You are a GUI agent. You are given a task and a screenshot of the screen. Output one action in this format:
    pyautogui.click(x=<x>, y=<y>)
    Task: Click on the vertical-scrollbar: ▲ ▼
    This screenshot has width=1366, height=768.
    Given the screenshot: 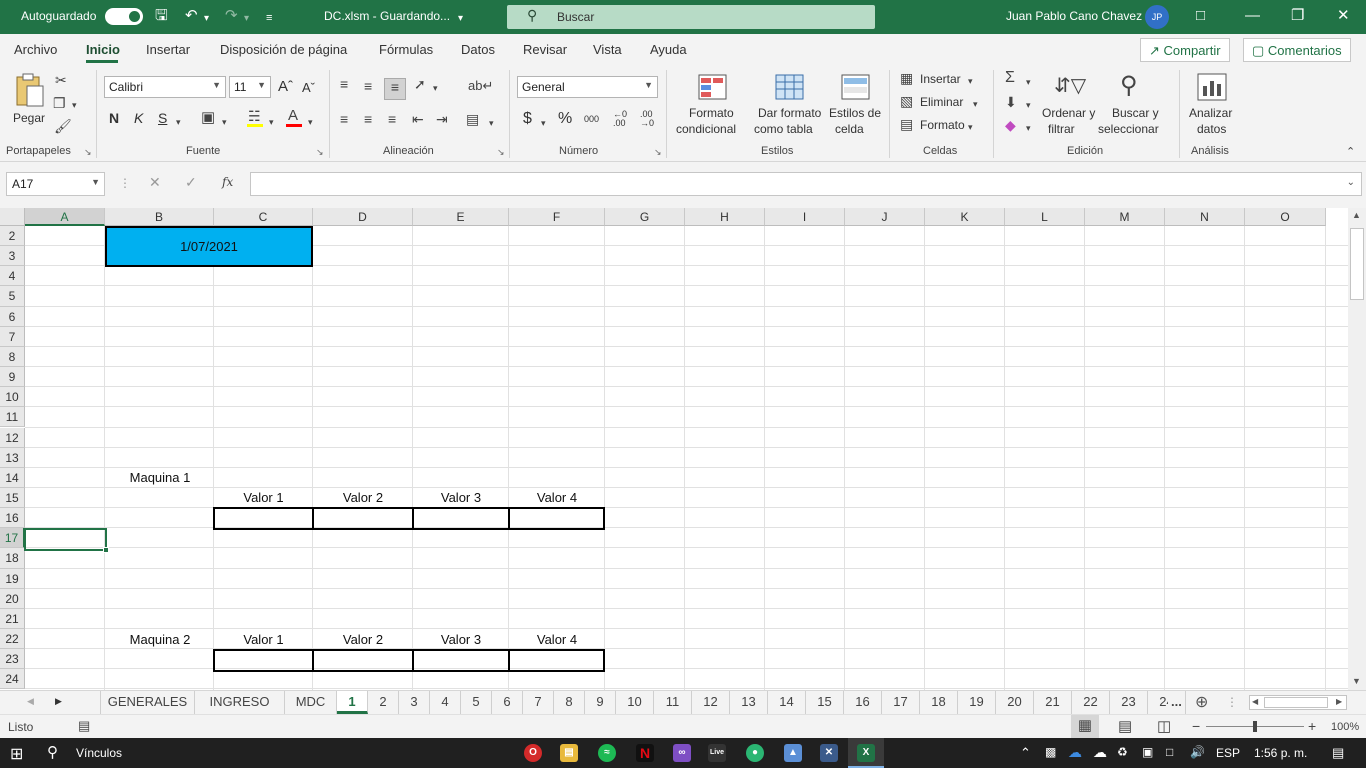 What is the action you would take?
    pyautogui.click(x=1357, y=449)
    